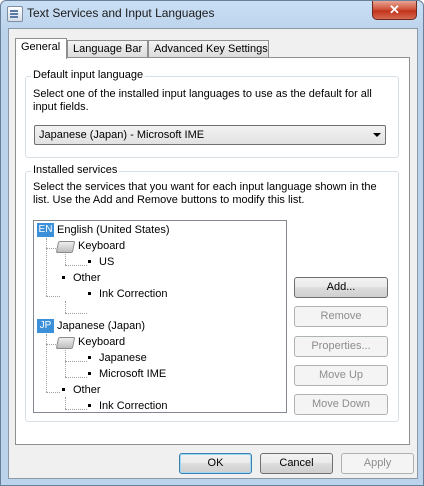 The image size is (424, 486). What do you see at coordinates (377, 135) in the screenshot?
I see `chevron-down-icon` at bounding box center [377, 135].